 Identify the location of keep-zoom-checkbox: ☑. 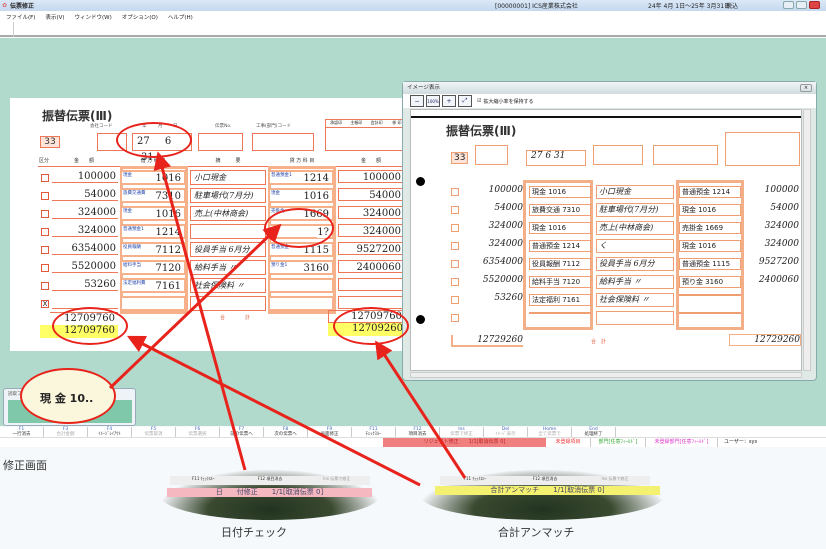
(479, 101).